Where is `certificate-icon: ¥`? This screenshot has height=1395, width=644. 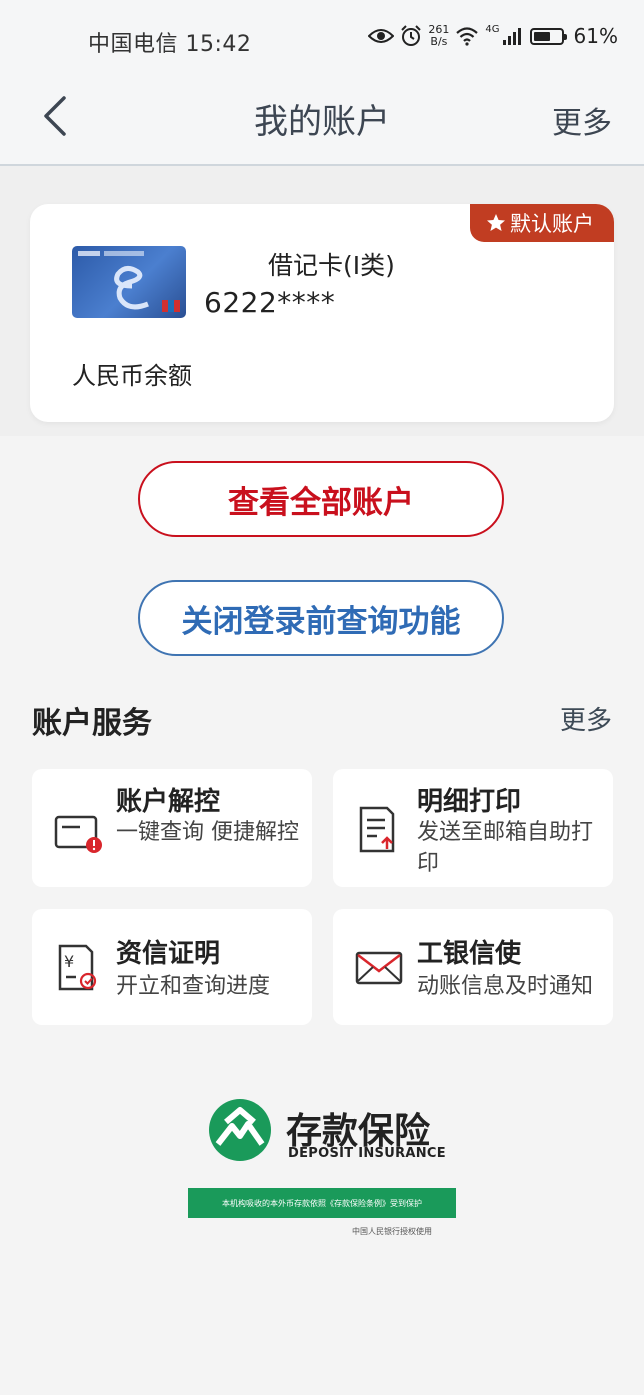 certificate-icon: ¥ is located at coordinates (77, 967).